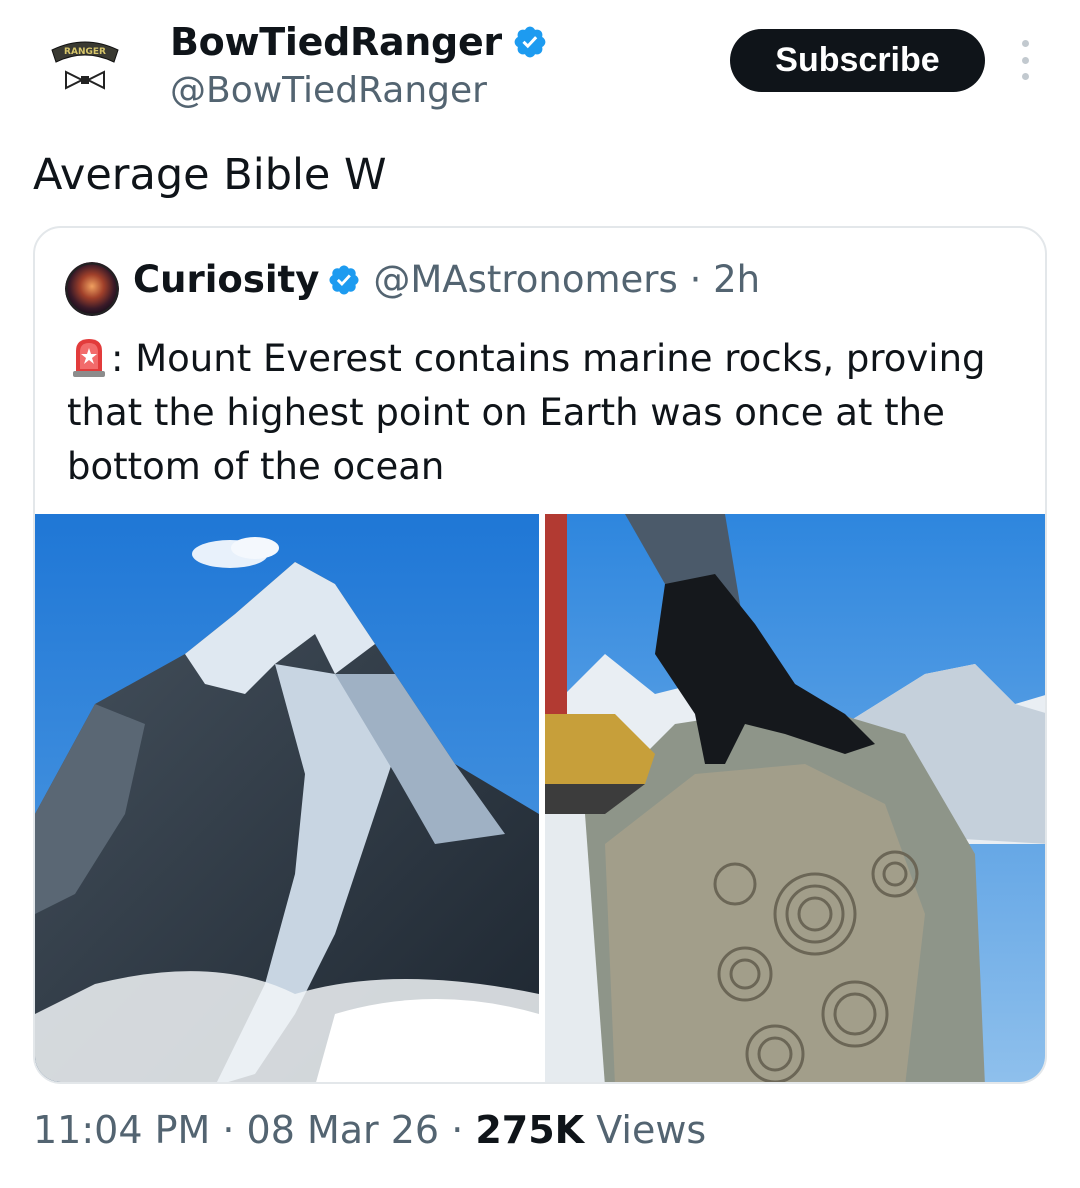 The width and height of the screenshot is (1080, 1188). I want to click on quoted-handle: @MAstronomers, so click(525, 279).